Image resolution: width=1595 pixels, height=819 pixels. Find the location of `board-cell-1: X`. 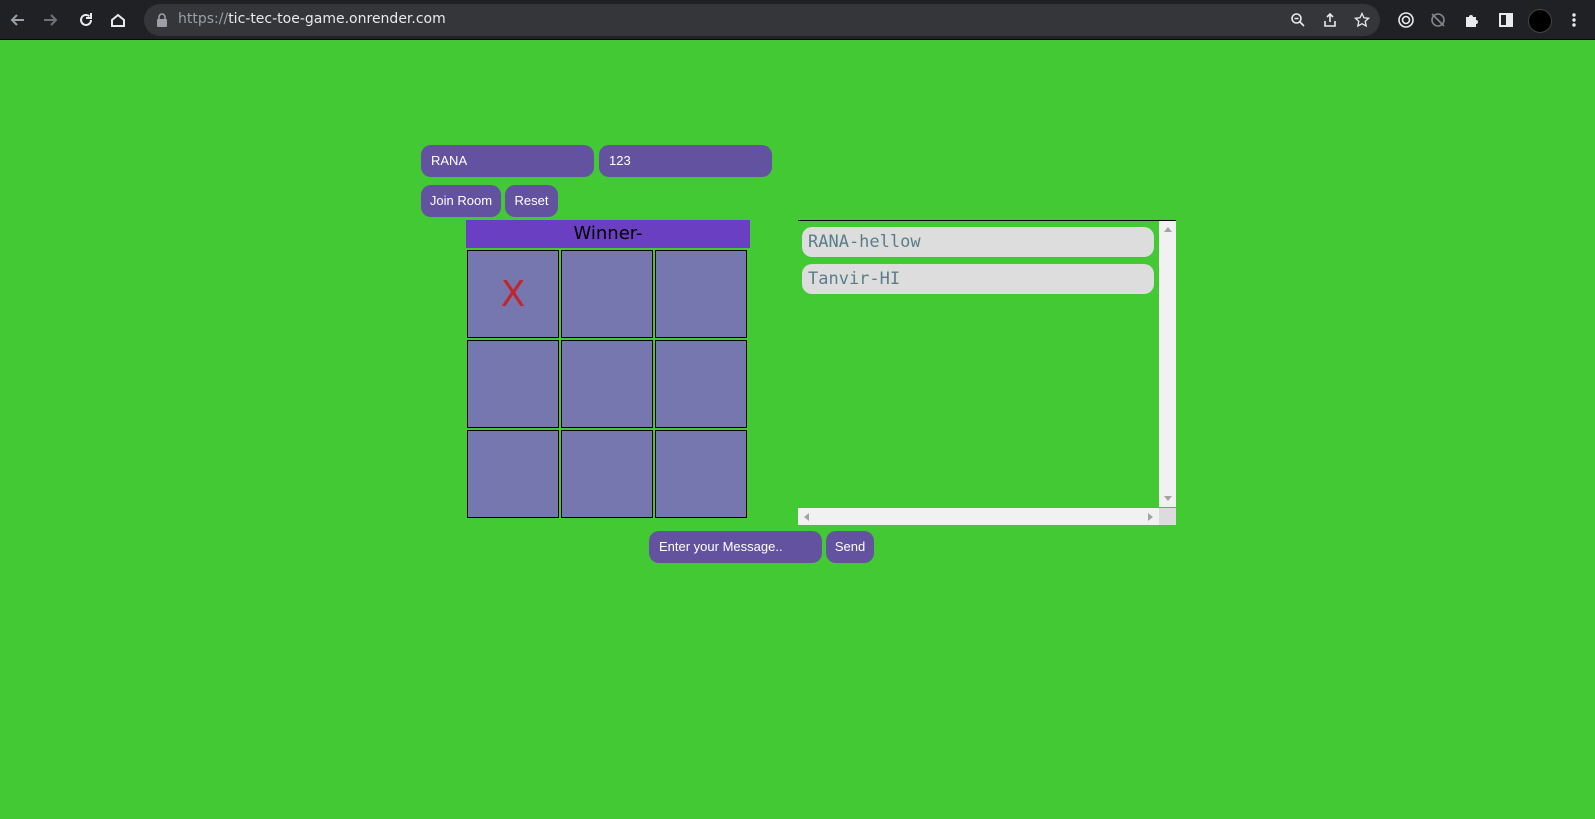

board-cell-1: X is located at coordinates (513, 294).